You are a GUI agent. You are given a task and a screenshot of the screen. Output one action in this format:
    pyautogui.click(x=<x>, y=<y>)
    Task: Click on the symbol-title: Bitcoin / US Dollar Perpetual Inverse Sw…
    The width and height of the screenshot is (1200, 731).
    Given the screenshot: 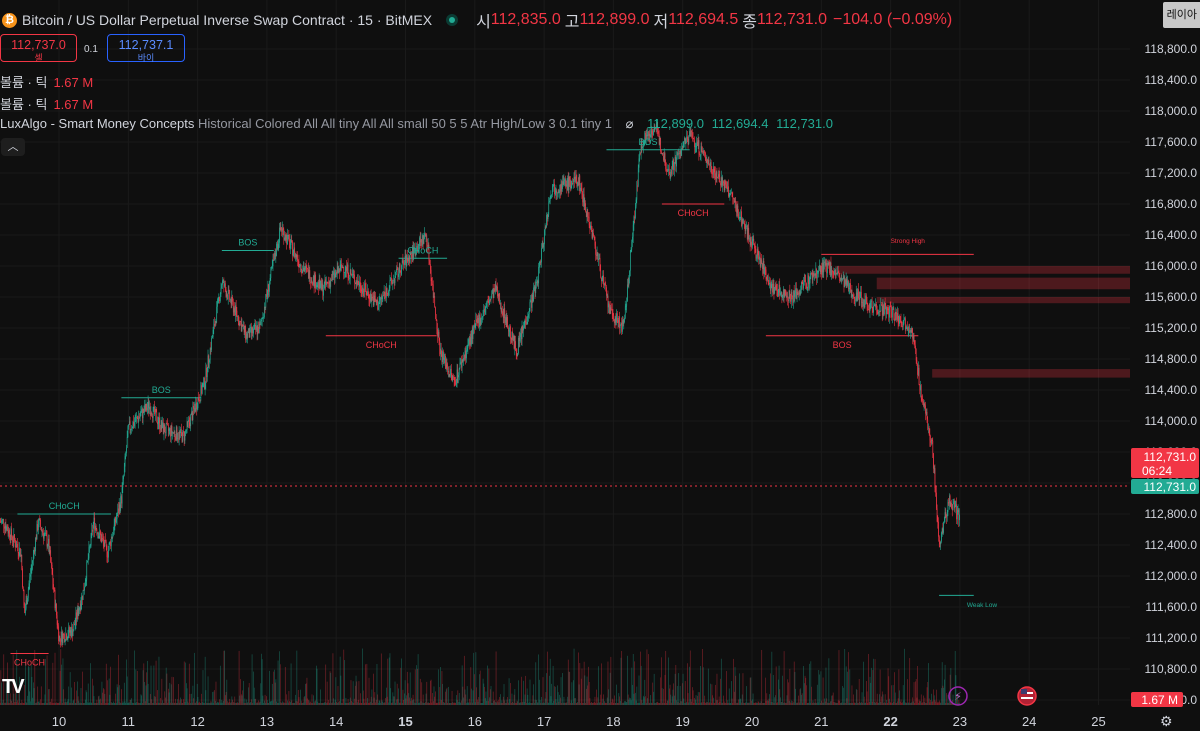 What is the action you would take?
    pyautogui.click(x=227, y=20)
    